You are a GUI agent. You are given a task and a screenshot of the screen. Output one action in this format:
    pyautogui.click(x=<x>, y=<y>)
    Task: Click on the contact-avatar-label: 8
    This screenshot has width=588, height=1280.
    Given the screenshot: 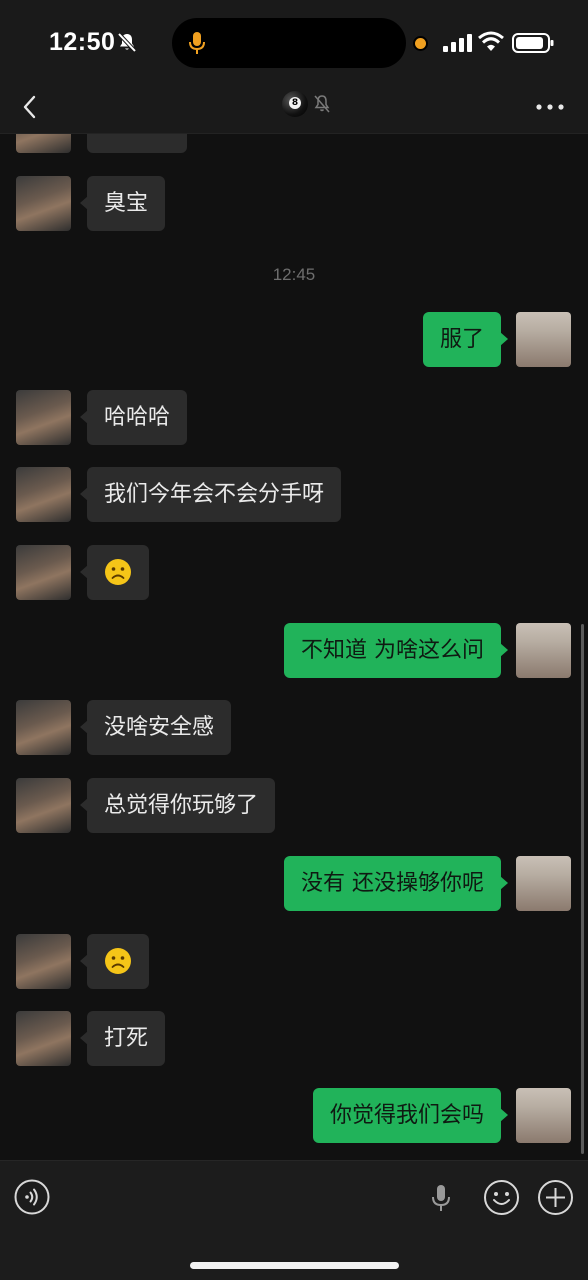 What is the action you would take?
    pyautogui.click(x=295, y=103)
    